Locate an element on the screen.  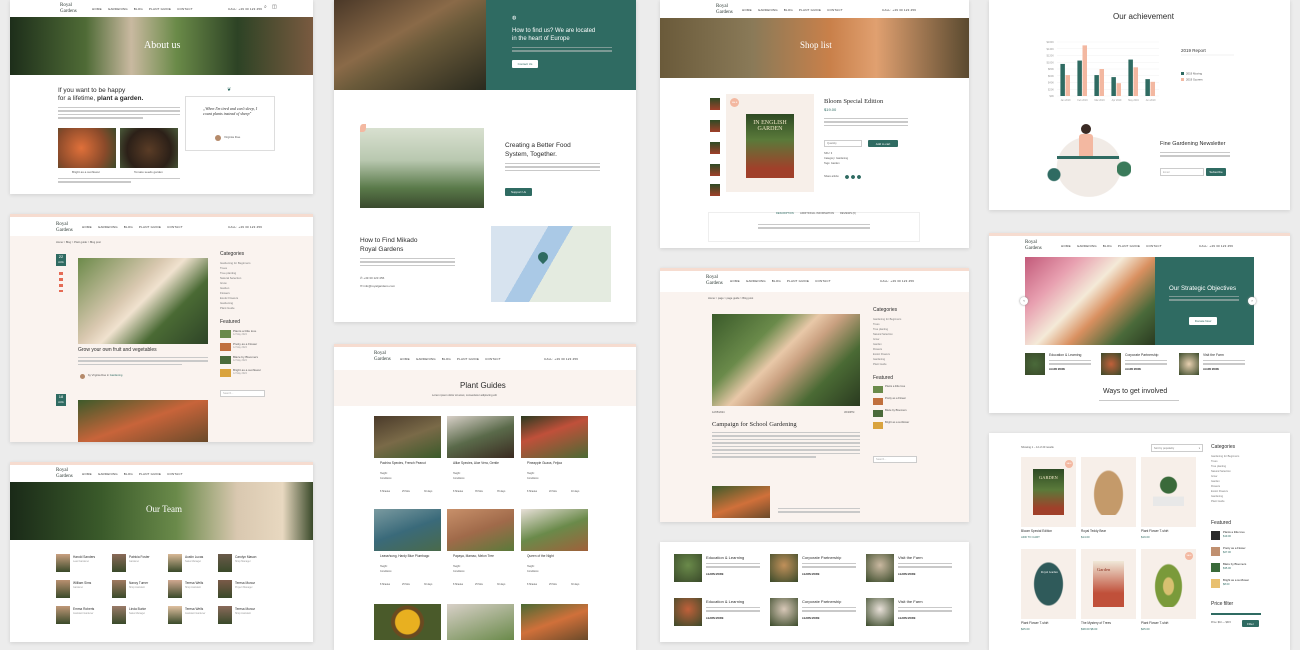
nav-plant-guide: PLANT GUIDE is located at coordinates (160, 9).